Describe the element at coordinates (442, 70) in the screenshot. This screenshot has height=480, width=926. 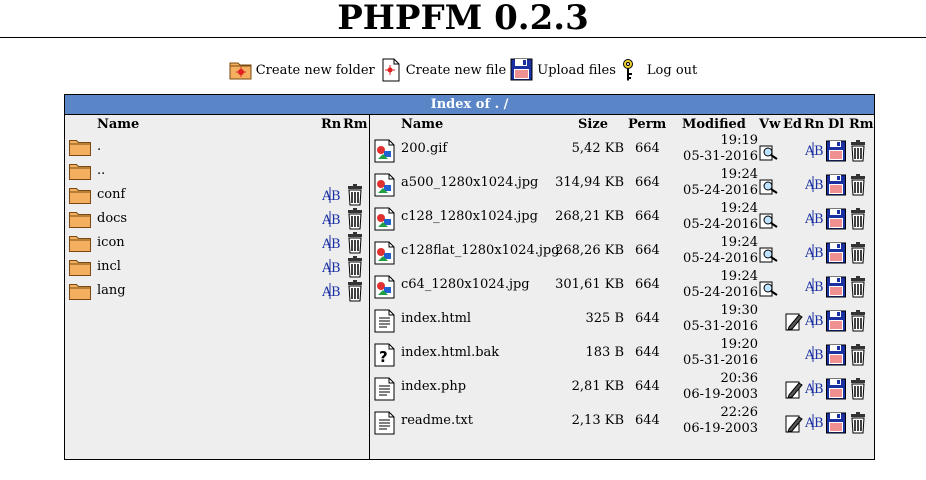
I see `create-file-link: Create new file` at that location.